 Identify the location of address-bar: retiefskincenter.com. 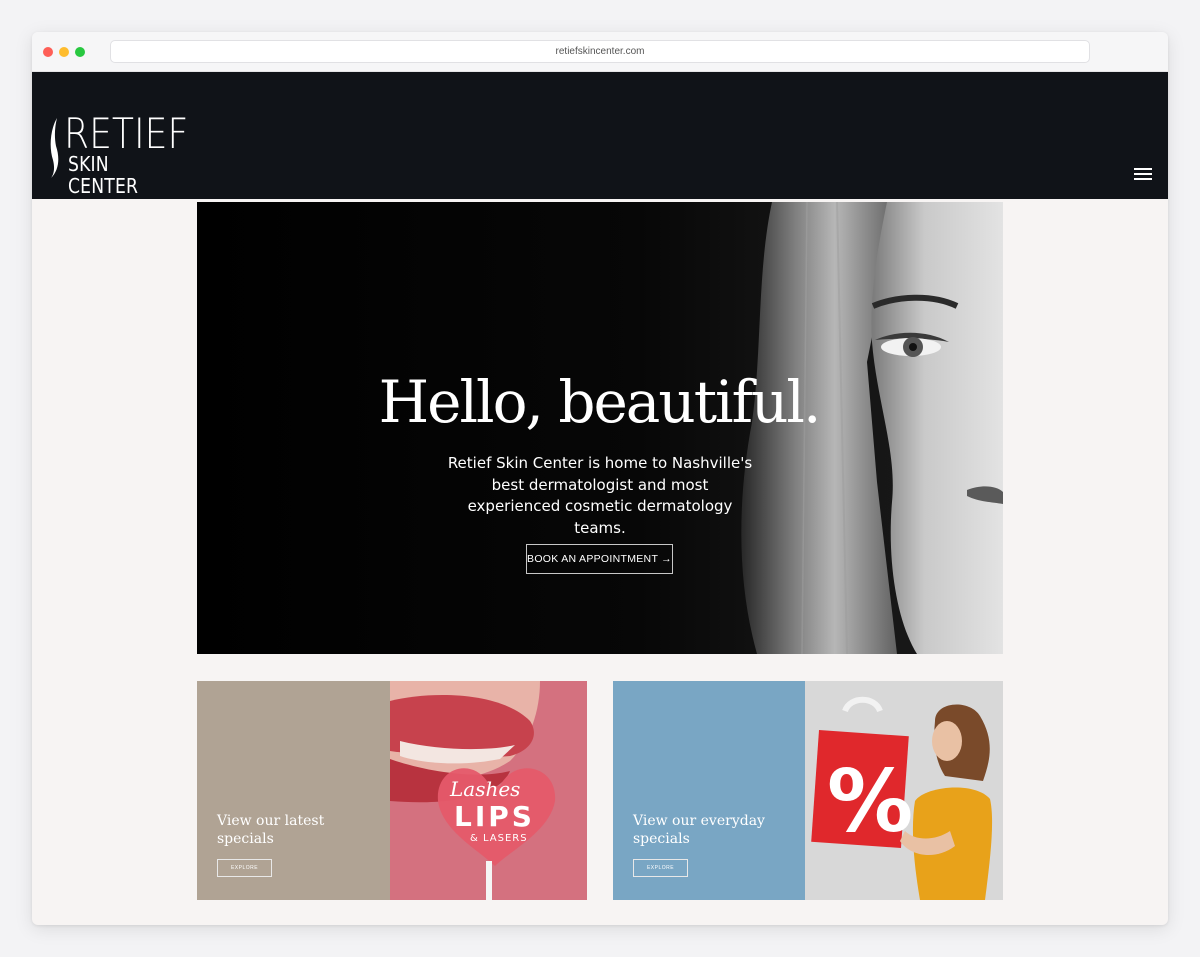
(600, 51).